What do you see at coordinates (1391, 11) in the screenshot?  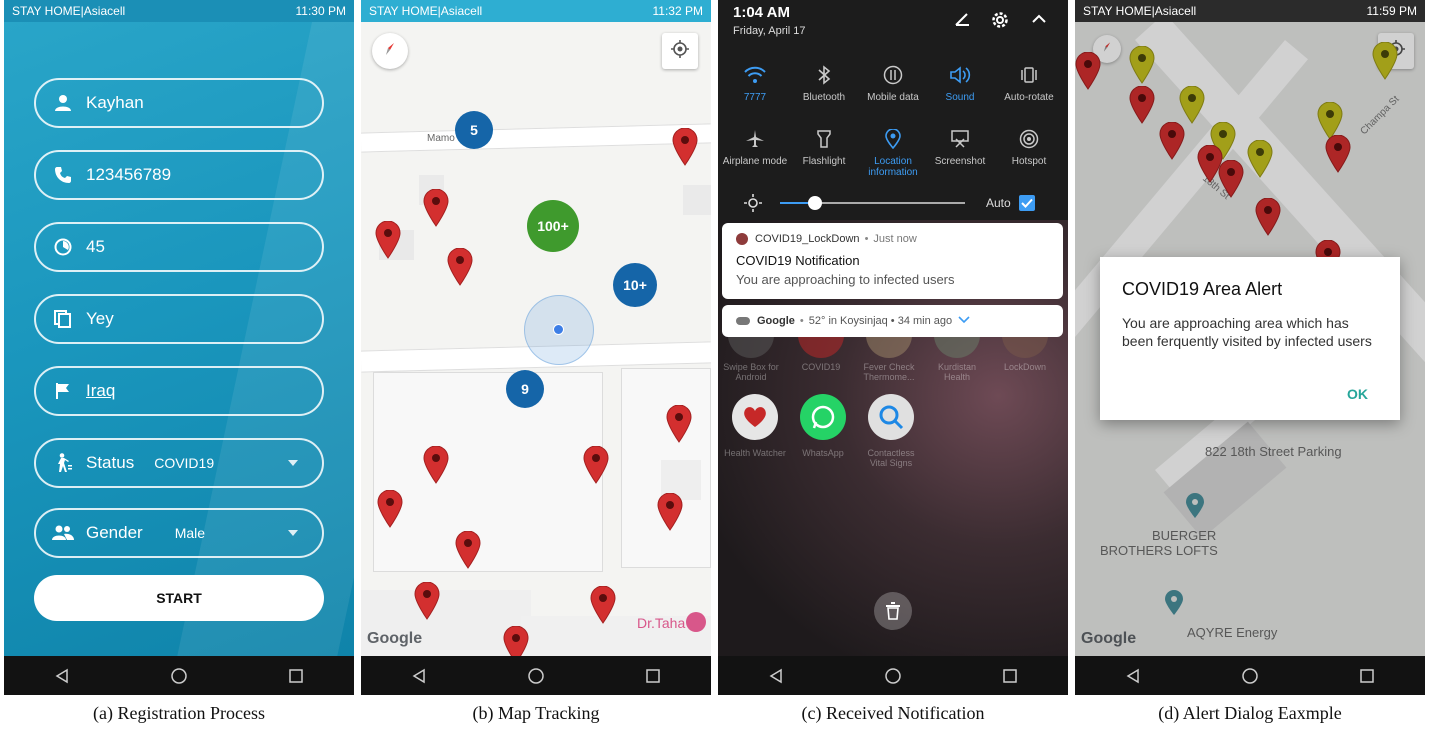 I see `status-time: 11:59 PM` at bounding box center [1391, 11].